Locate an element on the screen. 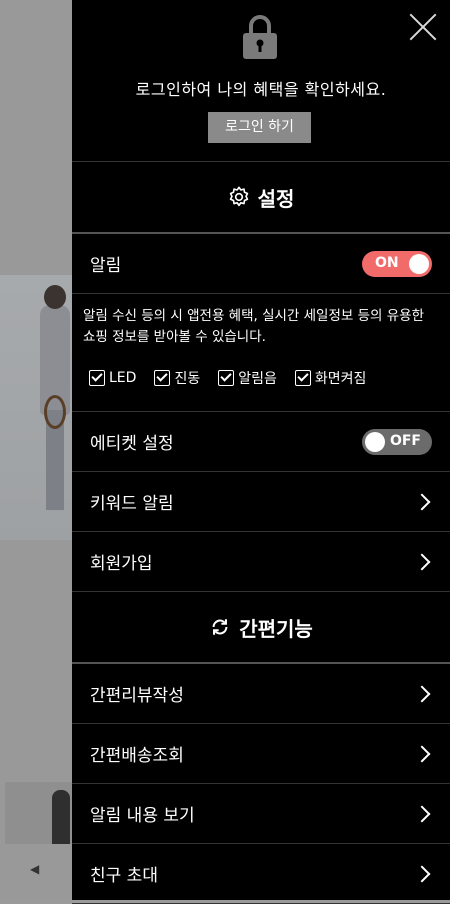 Image resolution: width=450 pixels, height=904 pixels. quick-item-label: 친구 초대 is located at coordinates (124, 876).